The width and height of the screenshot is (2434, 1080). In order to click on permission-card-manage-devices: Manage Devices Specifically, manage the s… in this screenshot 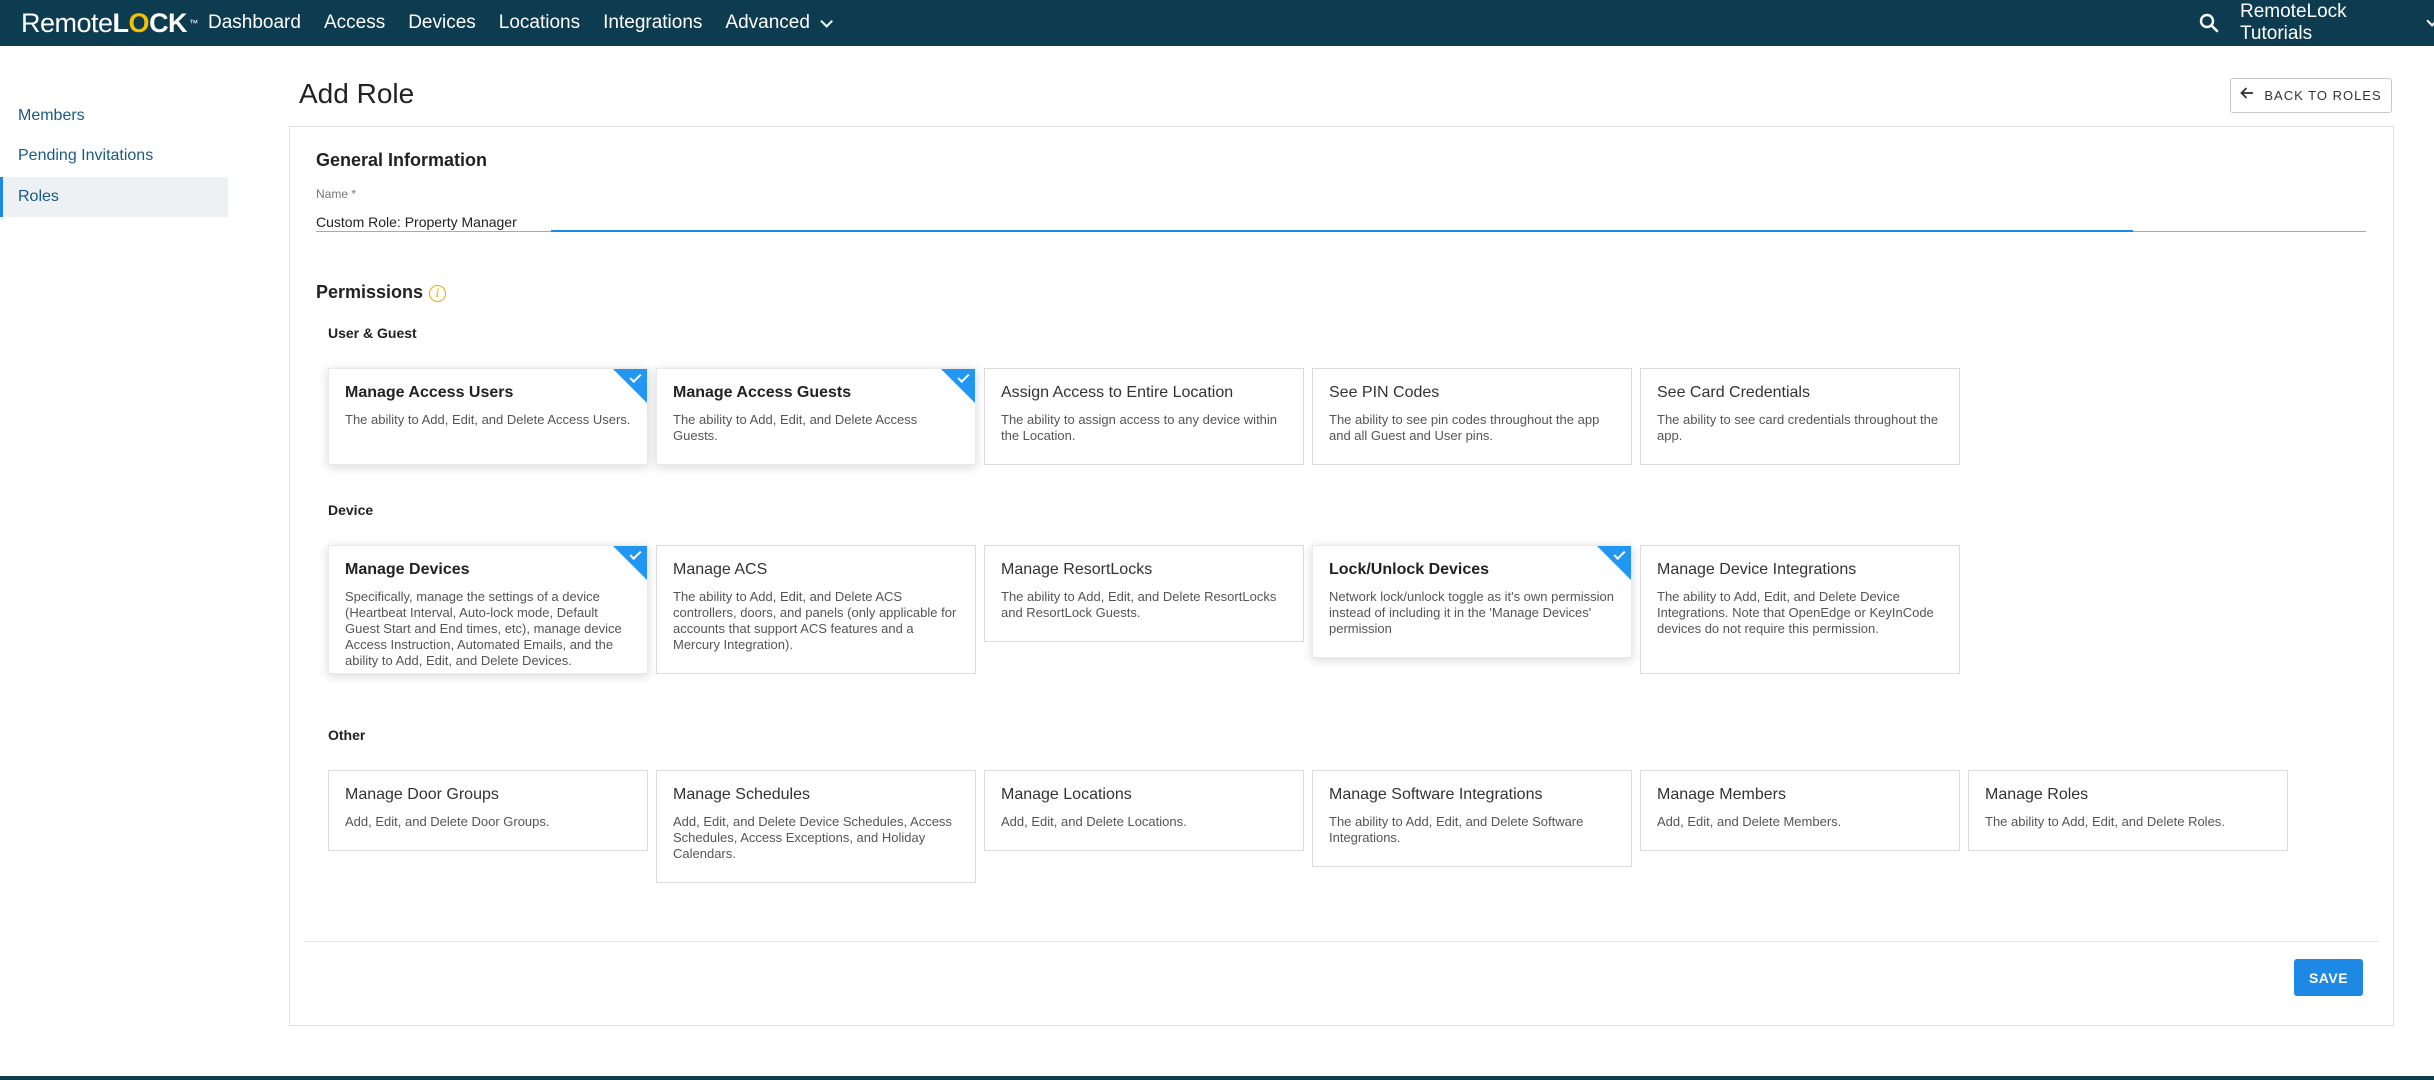, I will do `click(488, 609)`.